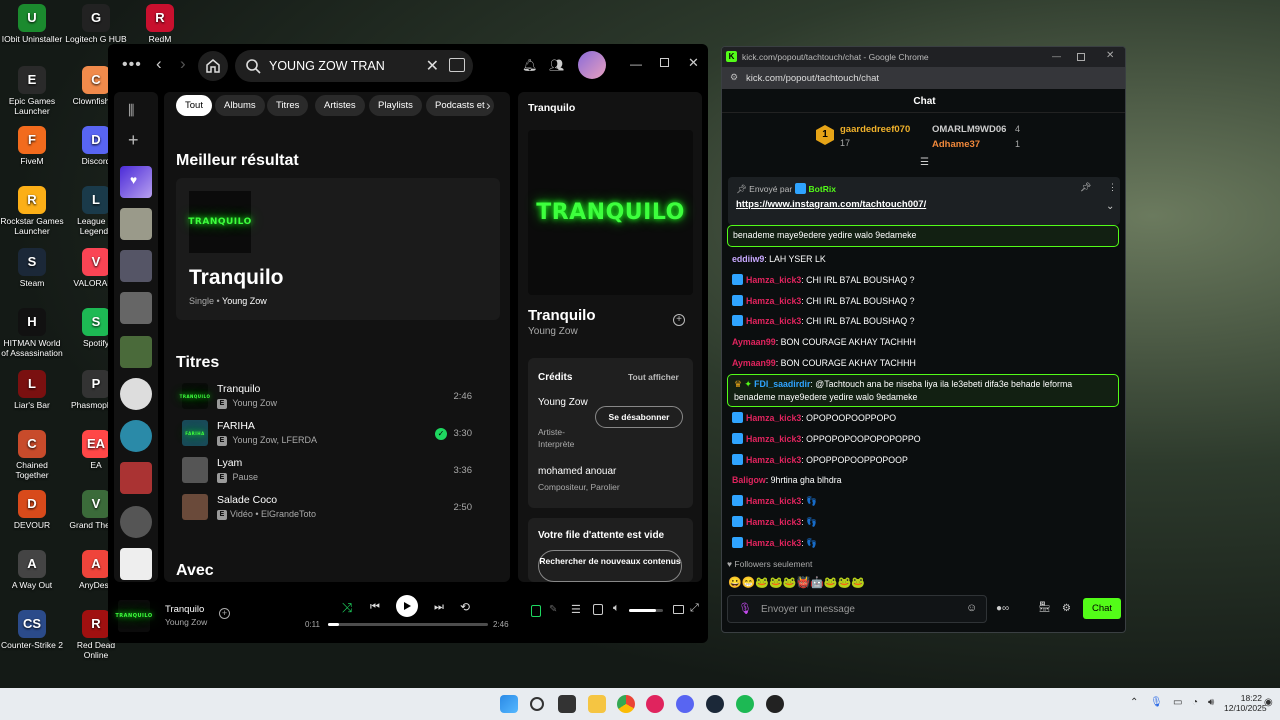 The width and height of the screenshot is (1280, 720). Describe the element at coordinates (32, 510) in the screenshot. I see `desktop-icon: D DEVOUR` at that location.